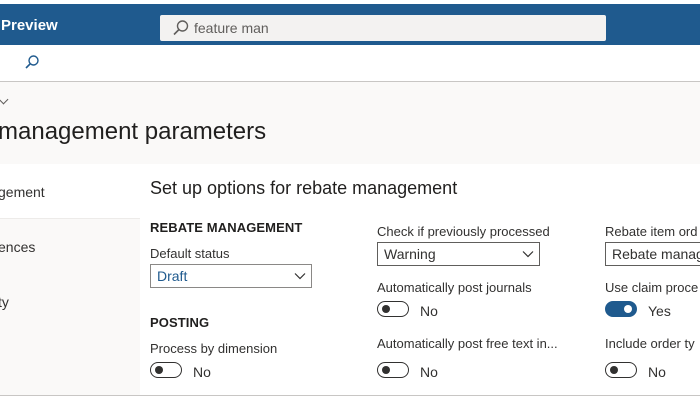 Image resolution: width=700 pixels, height=407 pixels. Describe the element at coordinates (463, 231) in the screenshot. I see `check-processed-label: Check if previously processed` at that location.